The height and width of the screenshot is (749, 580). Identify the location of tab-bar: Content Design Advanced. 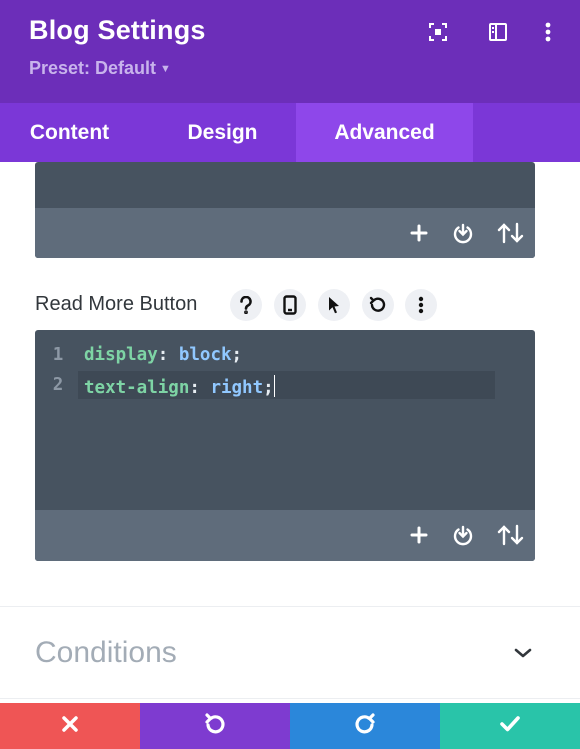
(290, 132).